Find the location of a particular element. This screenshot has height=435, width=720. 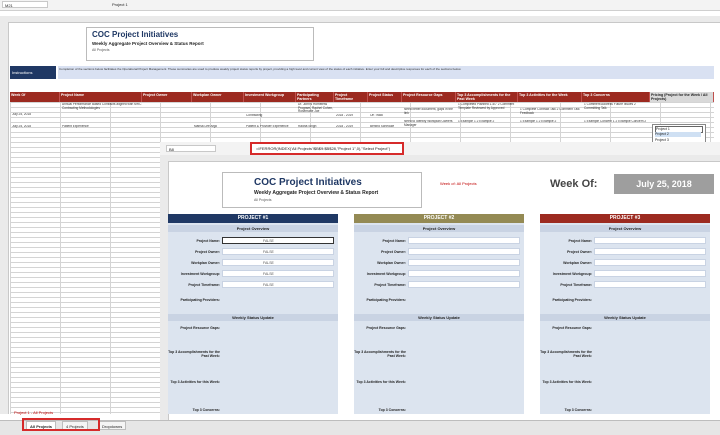

header-project-owner: Project Owner is located at coordinates (167, 97).